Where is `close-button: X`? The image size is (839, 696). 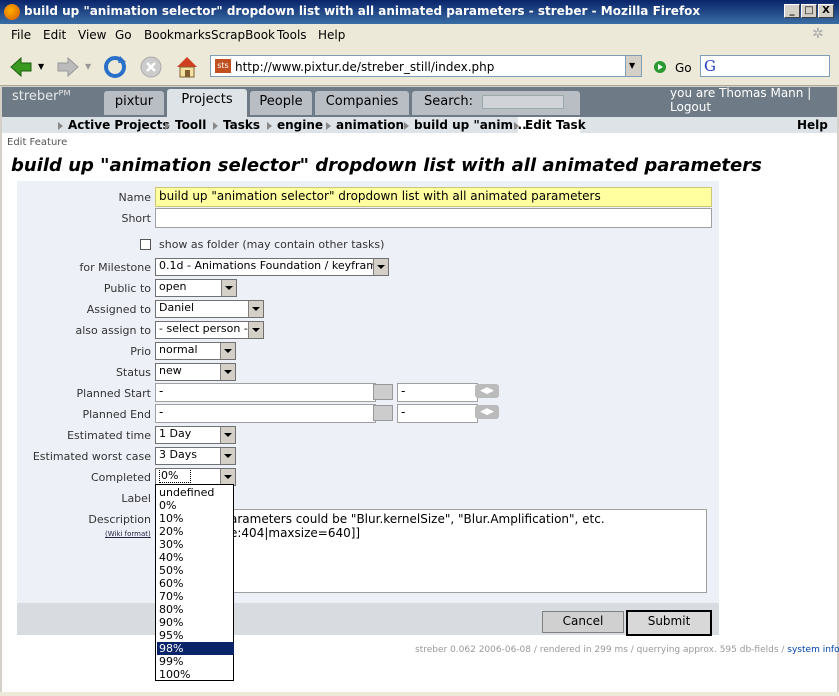 close-button: X is located at coordinates (826, 11).